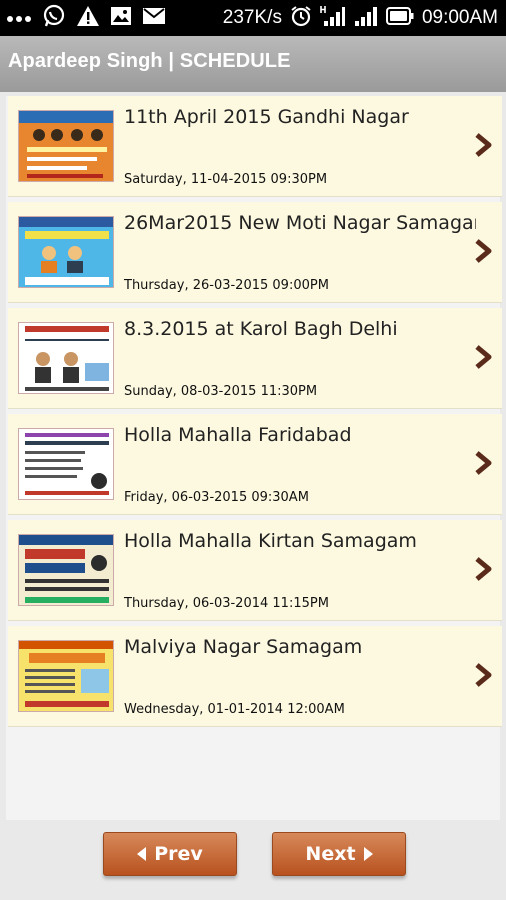  I want to click on notification-icons, so click(86, 18).